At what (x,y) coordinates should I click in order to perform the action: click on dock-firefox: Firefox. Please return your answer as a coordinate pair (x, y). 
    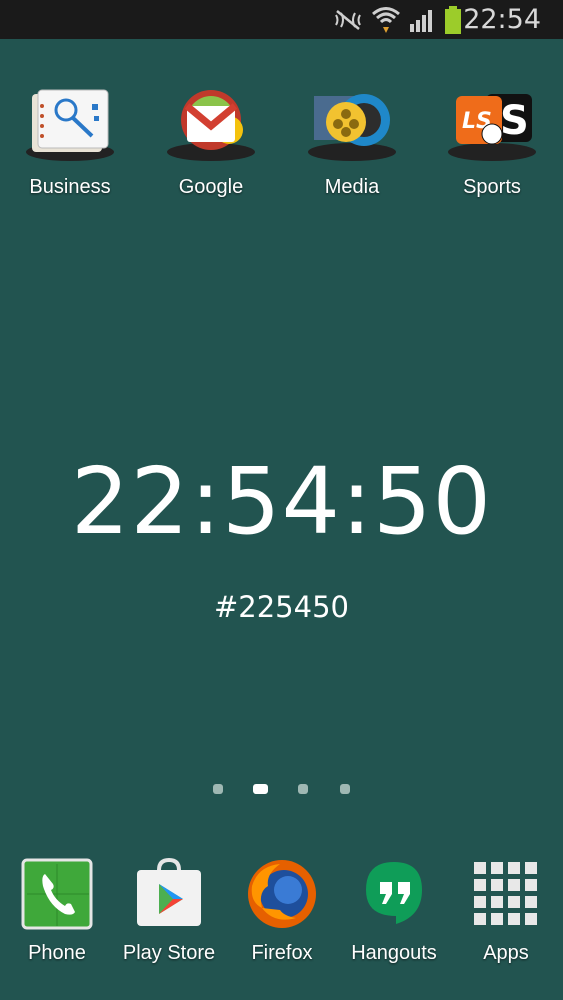
    Looking at the image, I should click on (282, 910).